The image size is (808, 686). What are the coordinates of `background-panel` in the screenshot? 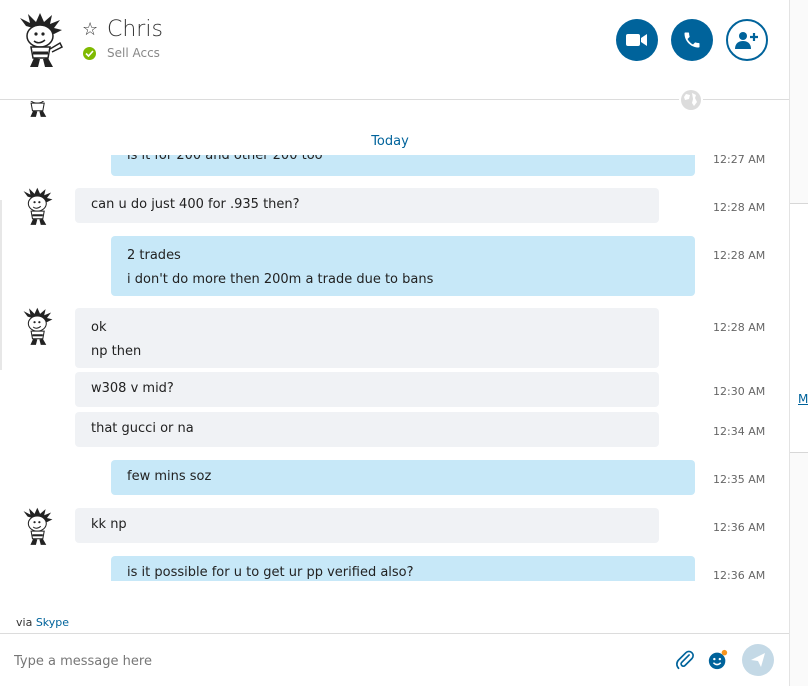 It's located at (798, 328).